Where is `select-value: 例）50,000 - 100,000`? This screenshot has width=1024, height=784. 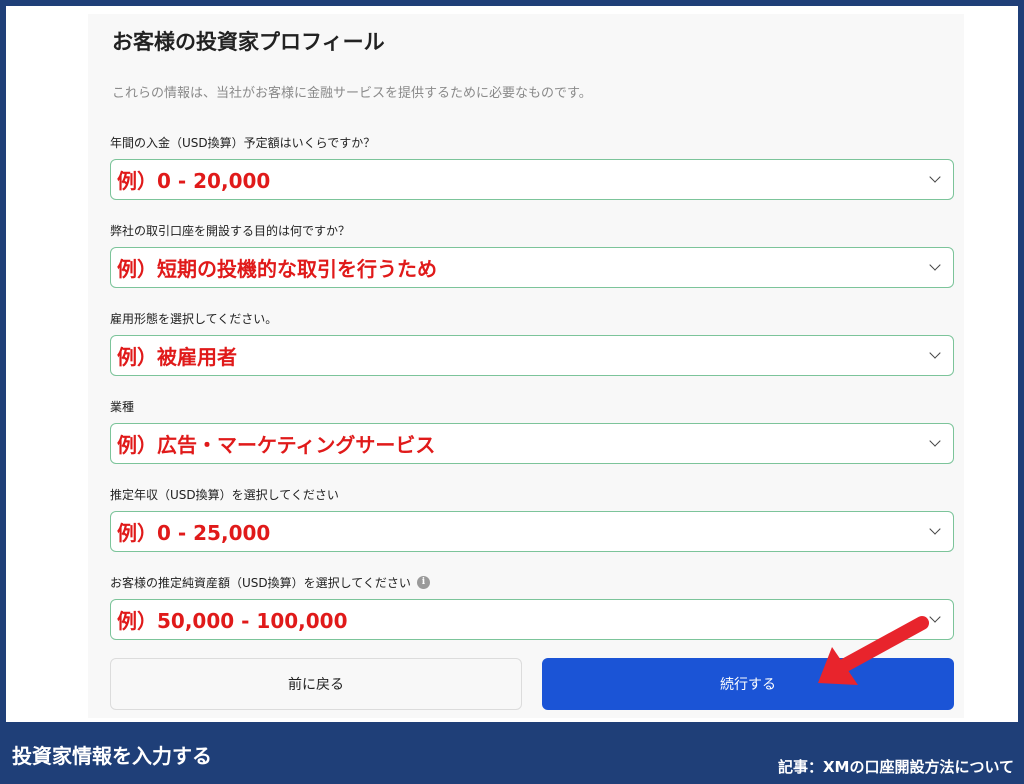 select-value: 例）50,000 - 100,000 is located at coordinates (232, 621).